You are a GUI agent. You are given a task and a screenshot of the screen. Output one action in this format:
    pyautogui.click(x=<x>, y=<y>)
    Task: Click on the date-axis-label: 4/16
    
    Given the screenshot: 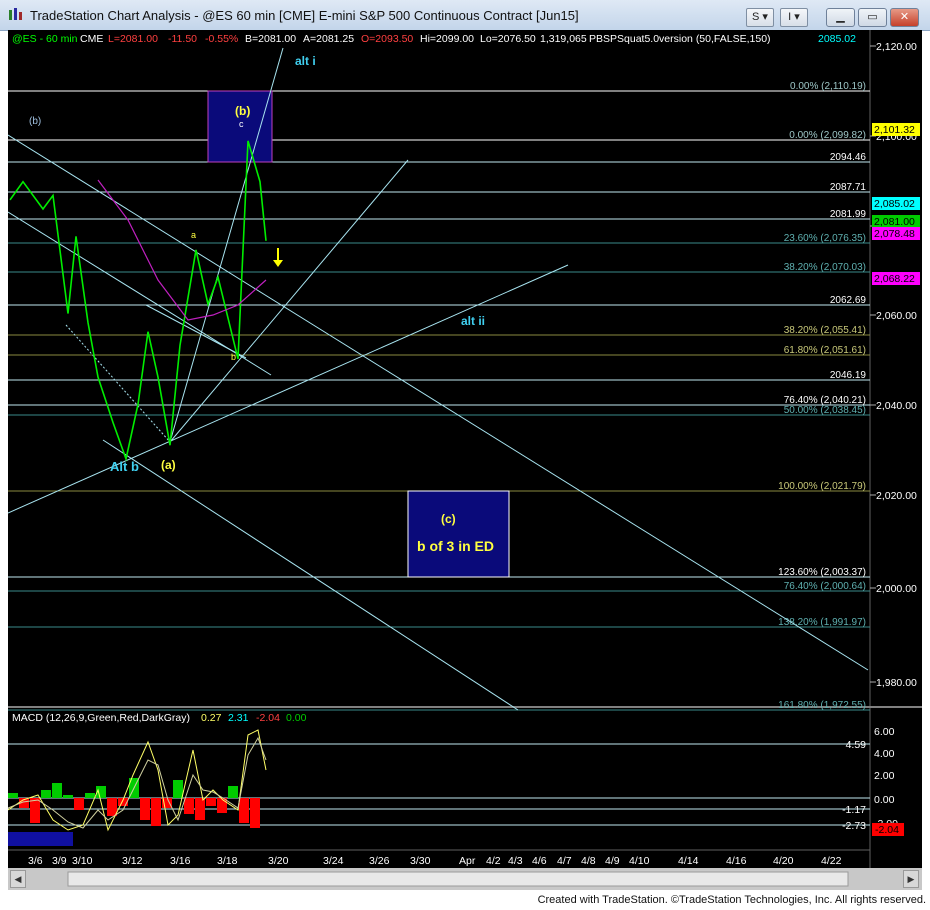 What is the action you would take?
    pyautogui.click(x=736, y=861)
    